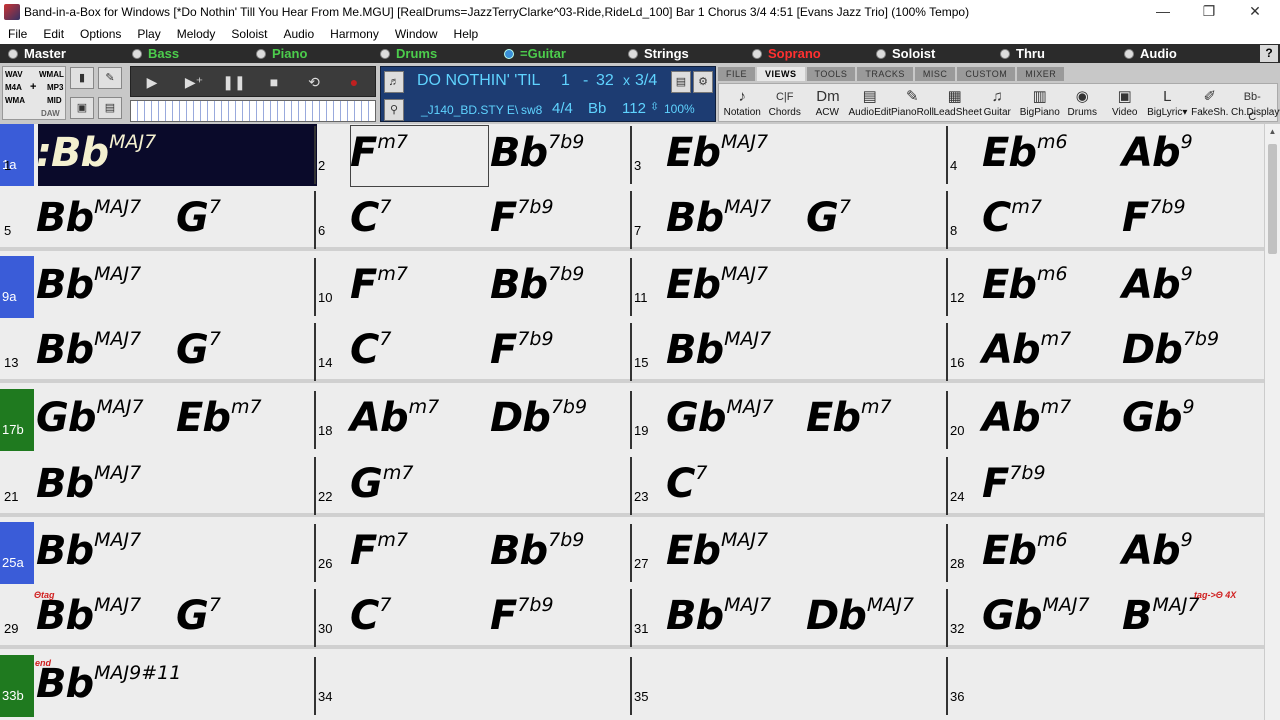 The image size is (1280, 720). I want to click on scroll-thumb, so click(1272, 199).